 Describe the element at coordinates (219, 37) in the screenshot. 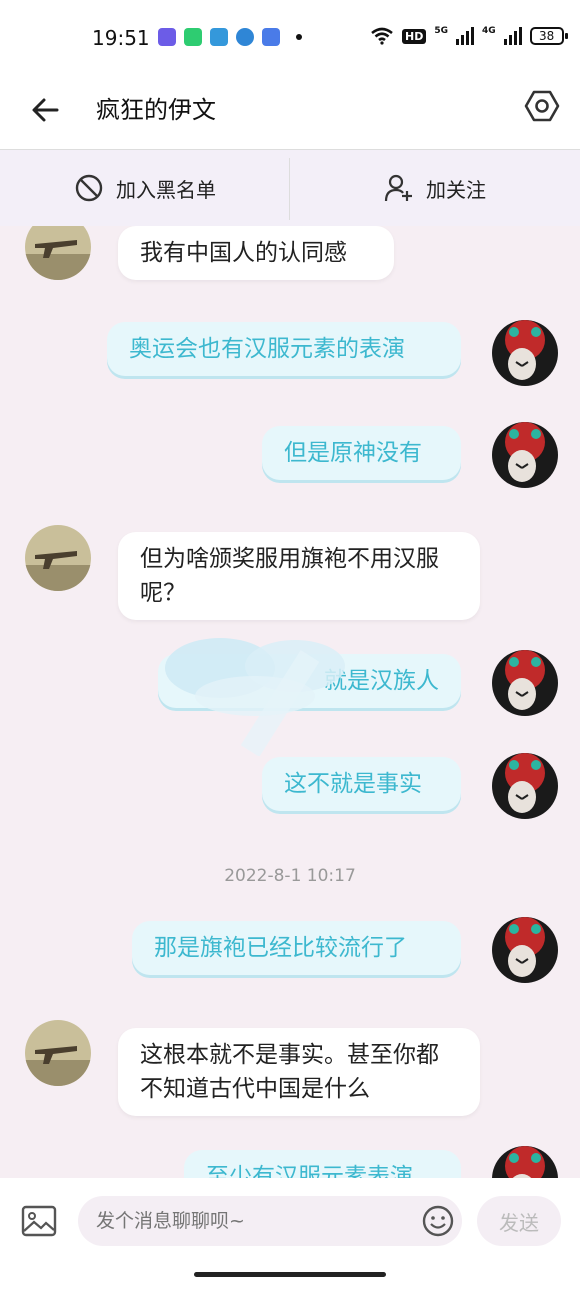

I see `message-app-icon` at that location.